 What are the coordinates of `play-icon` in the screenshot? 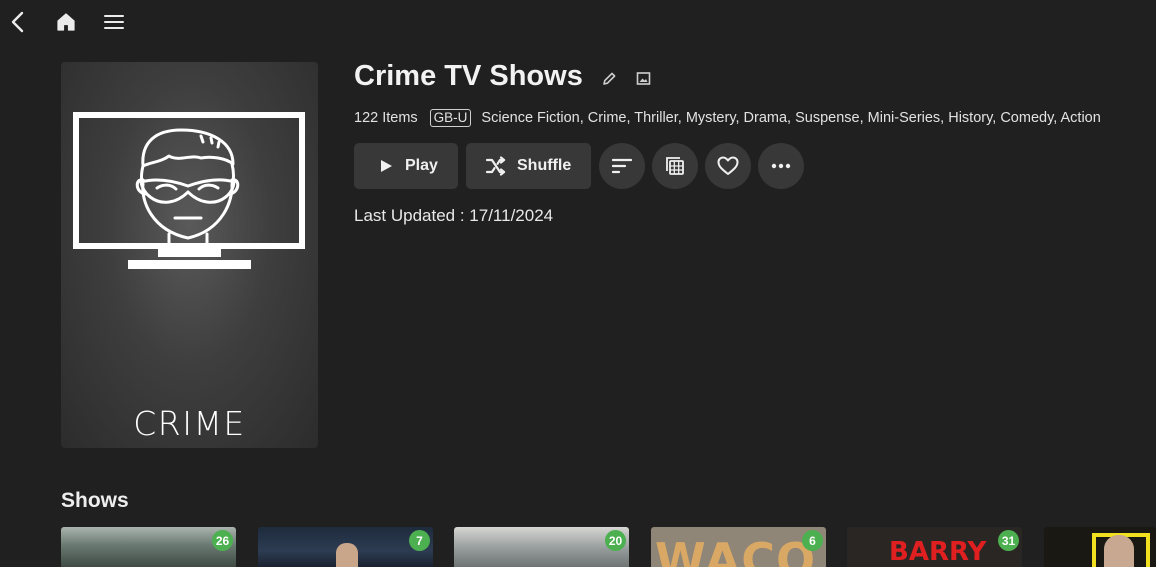 It's located at (386, 166).